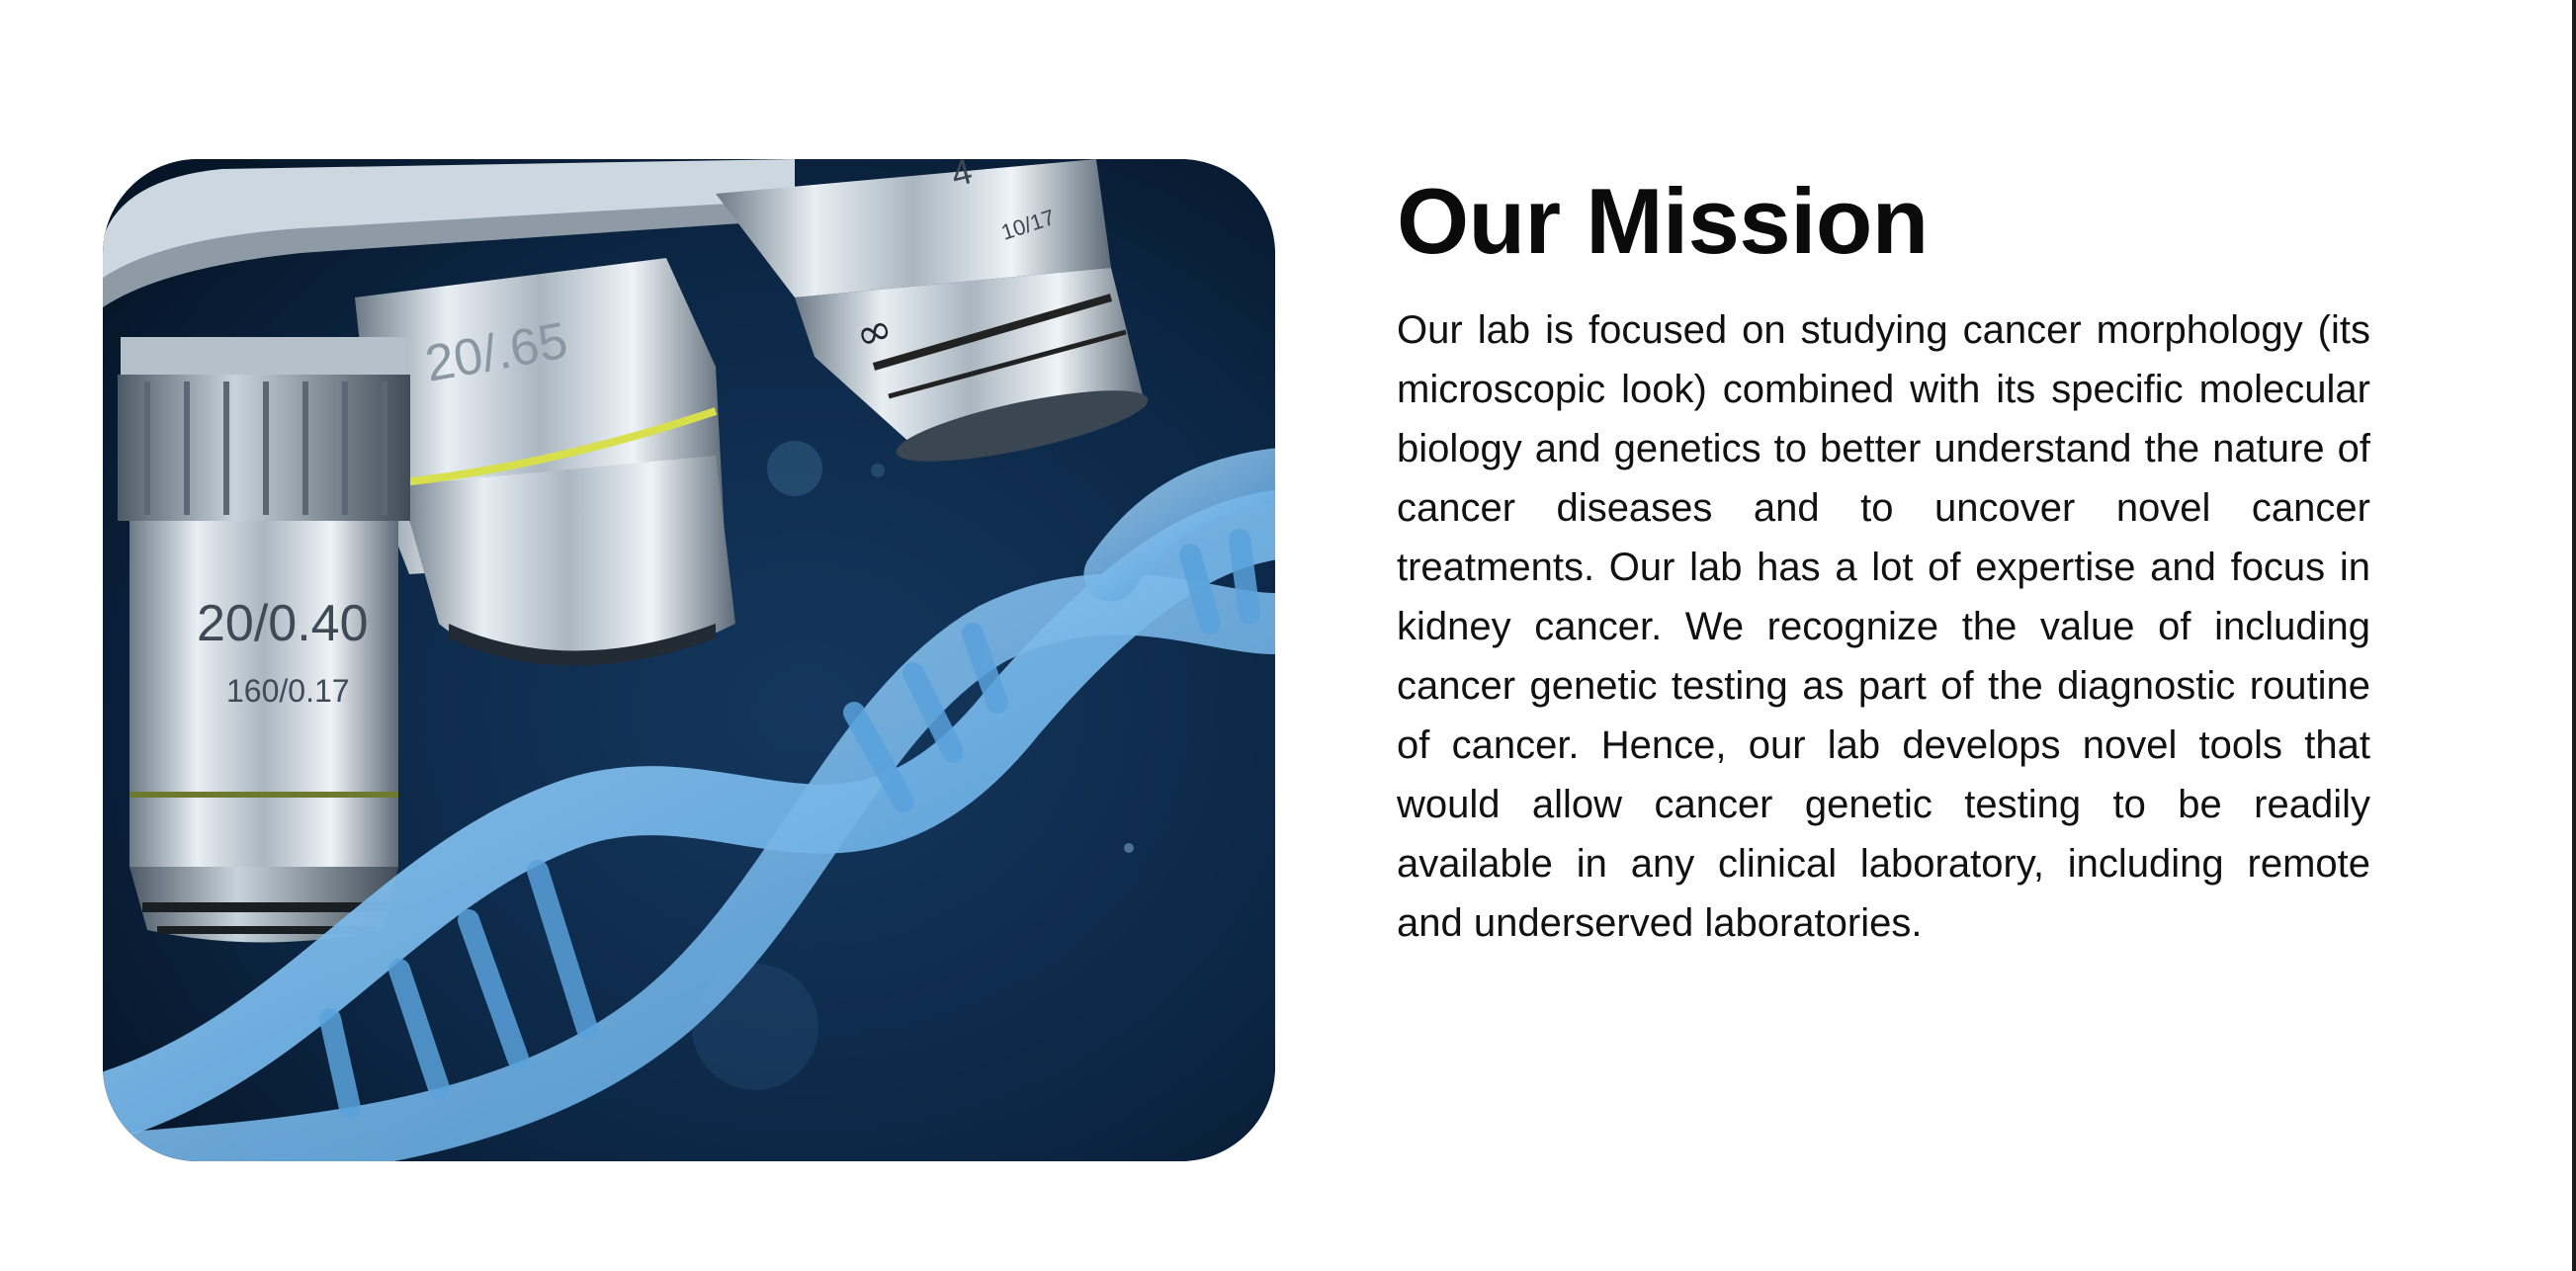 The width and height of the screenshot is (2576, 1271). Describe the element at coordinates (2574, 635) in the screenshot. I see `window-edge` at that location.